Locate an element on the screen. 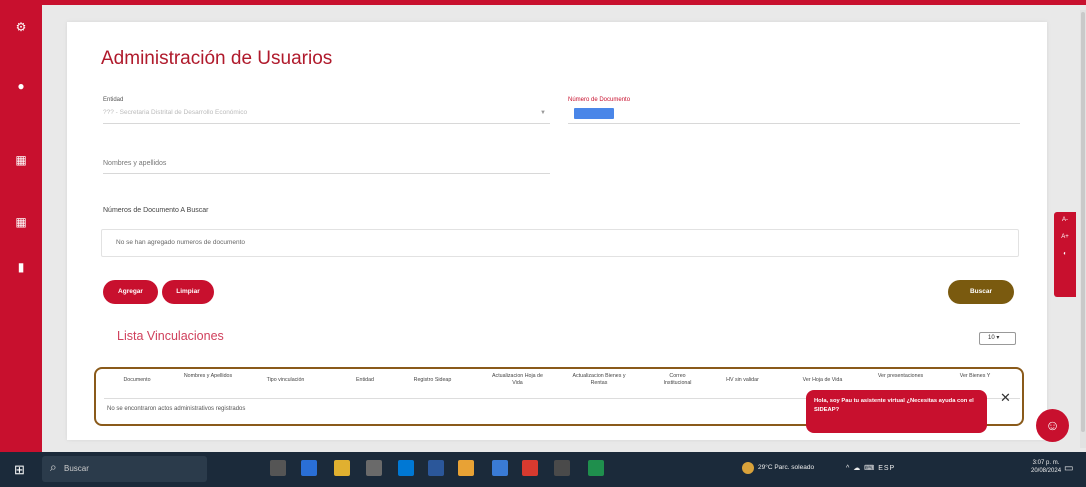  documentos-list-box: No se han agregado numeros de documento is located at coordinates (560, 243).